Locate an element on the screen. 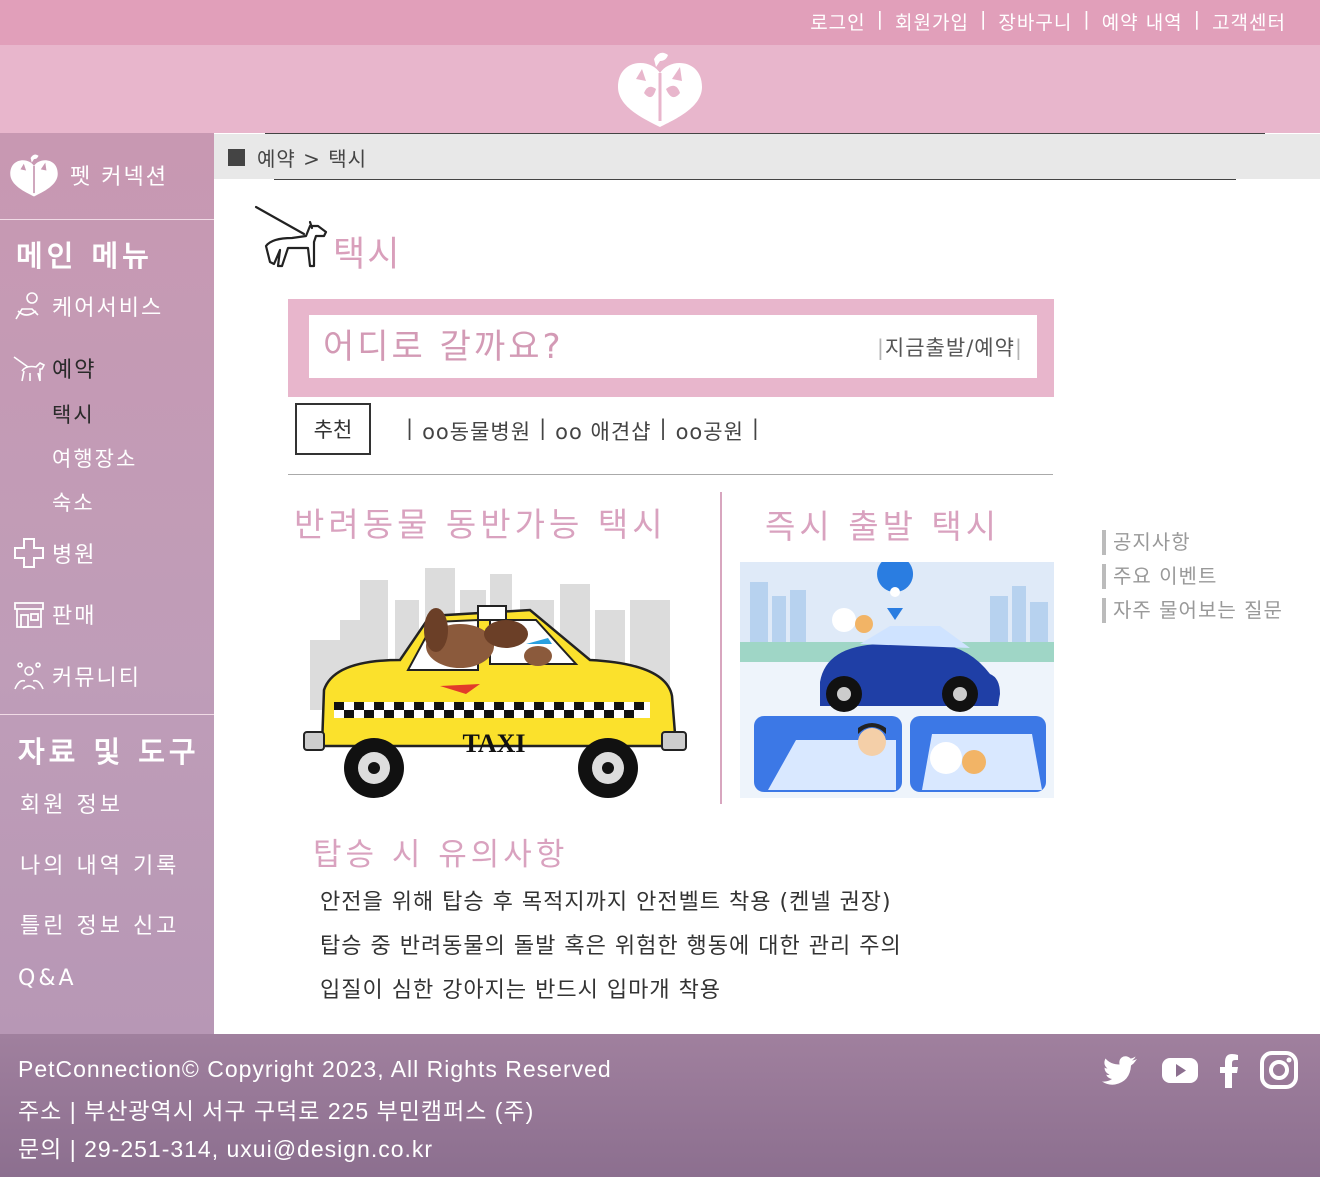  events-link: 주요 이벤트 is located at coordinates (1192, 576).